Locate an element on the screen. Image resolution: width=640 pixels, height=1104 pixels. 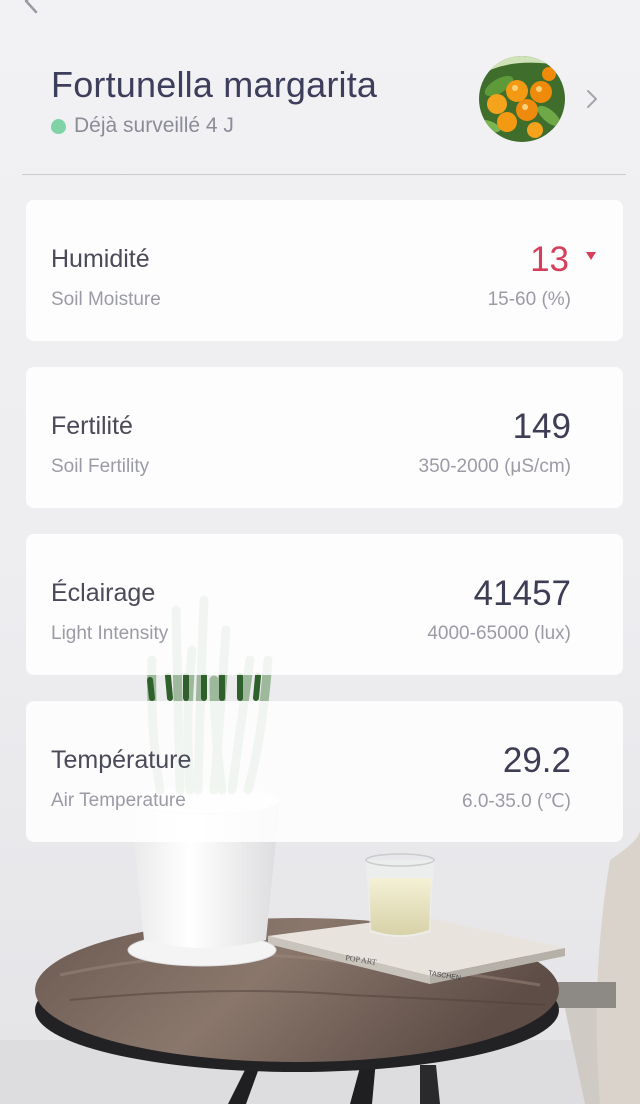
leaf-status-icon is located at coordinates (58, 126).